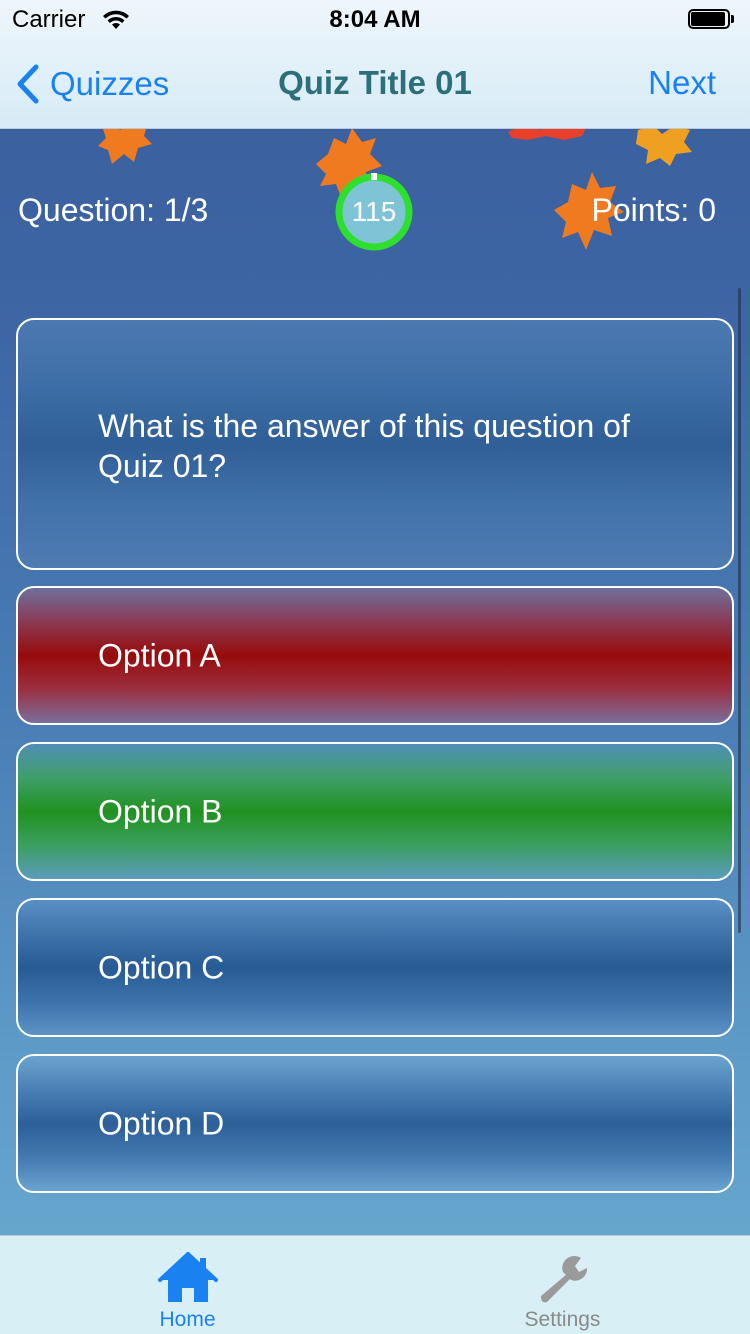 The image size is (750, 1334). I want to click on status-time: 8:04 AM, so click(375, 19).